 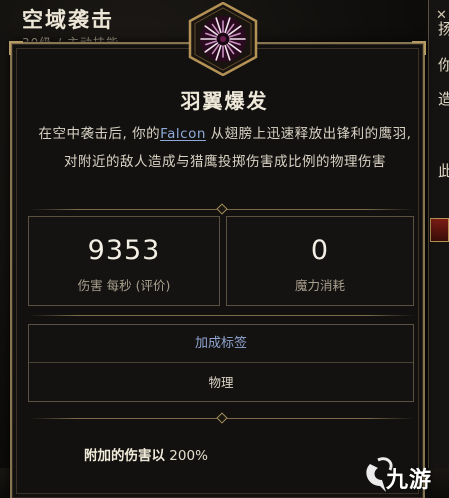 I want to click on stat-label-mana-cost: 魔力消耗, so click(x=319, y=285).